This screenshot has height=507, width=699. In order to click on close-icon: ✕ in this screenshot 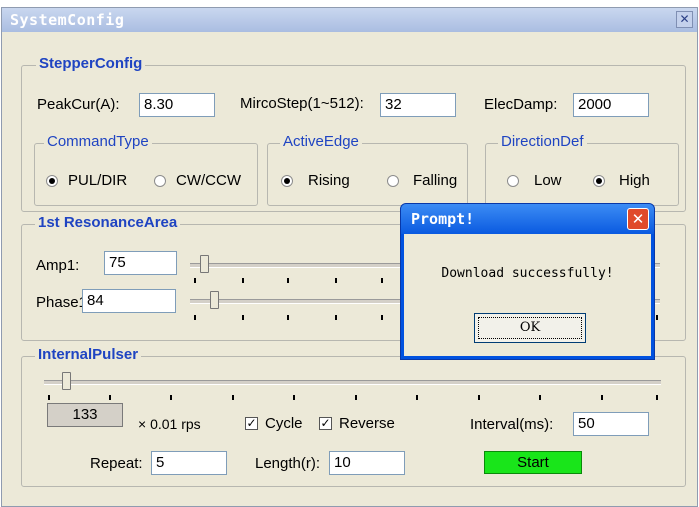, I will do `click(638, 219)`.